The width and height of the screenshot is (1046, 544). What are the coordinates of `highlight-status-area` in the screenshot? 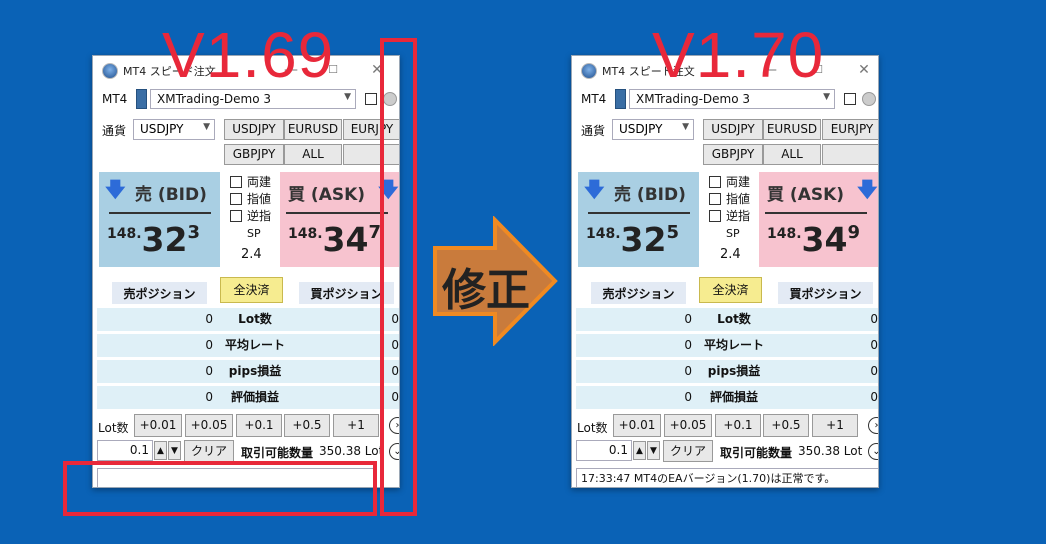 It's located at (220, 488).